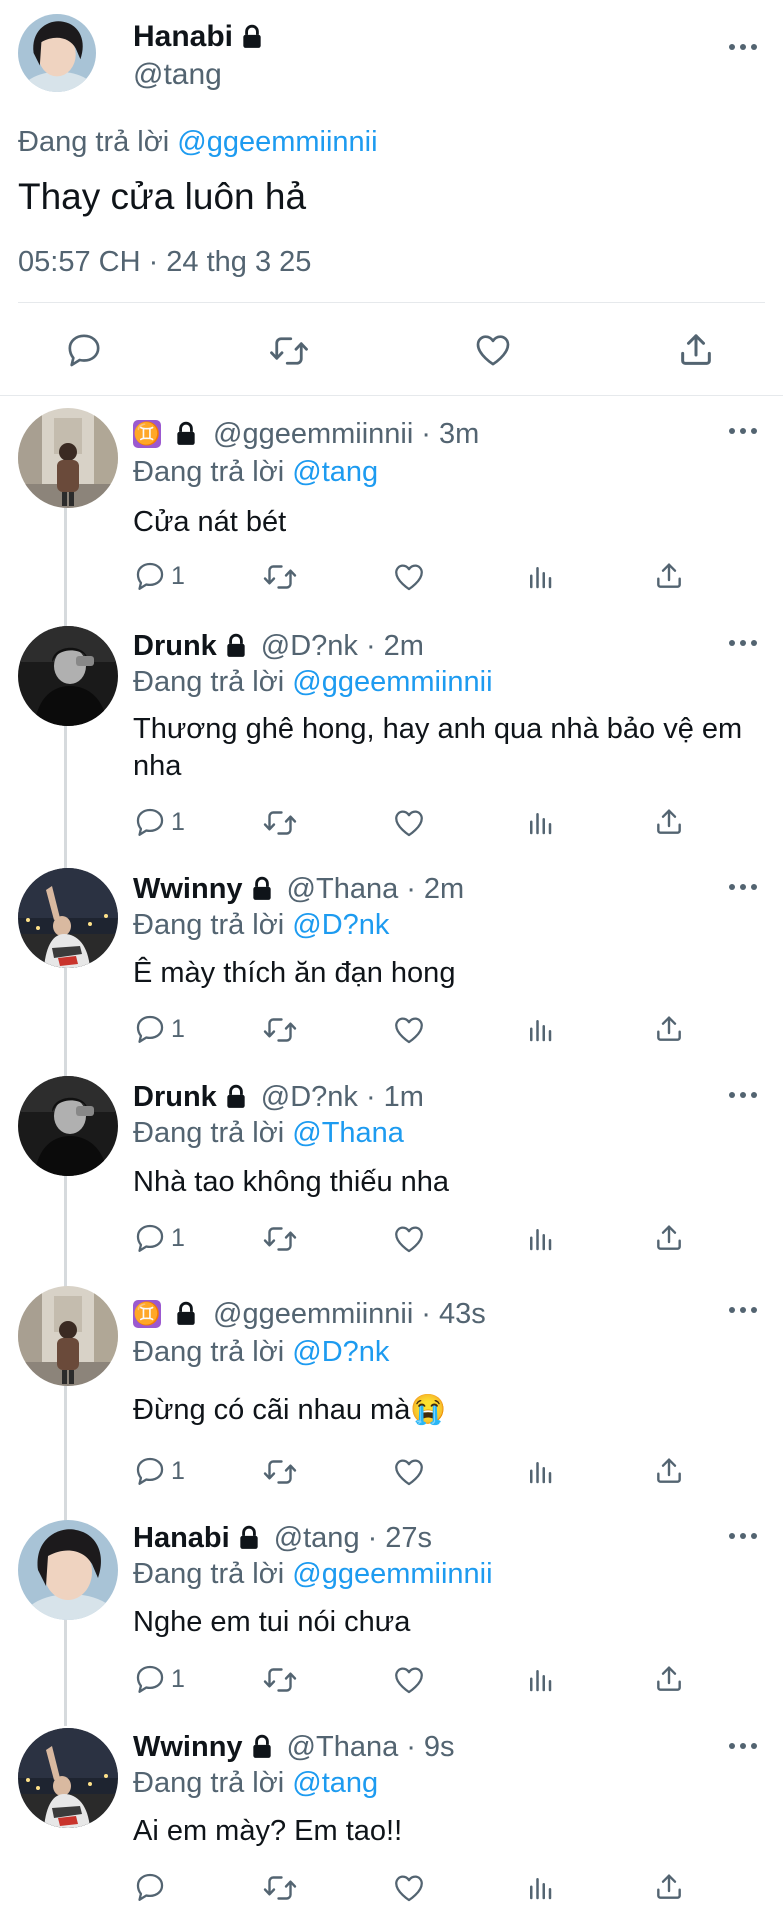 This screenshot has width=783, height=1920. What do you see at coordinates (450, 434) in the screenshot?
I see `time-ago: · 3m` at bounding box center [450, 434].